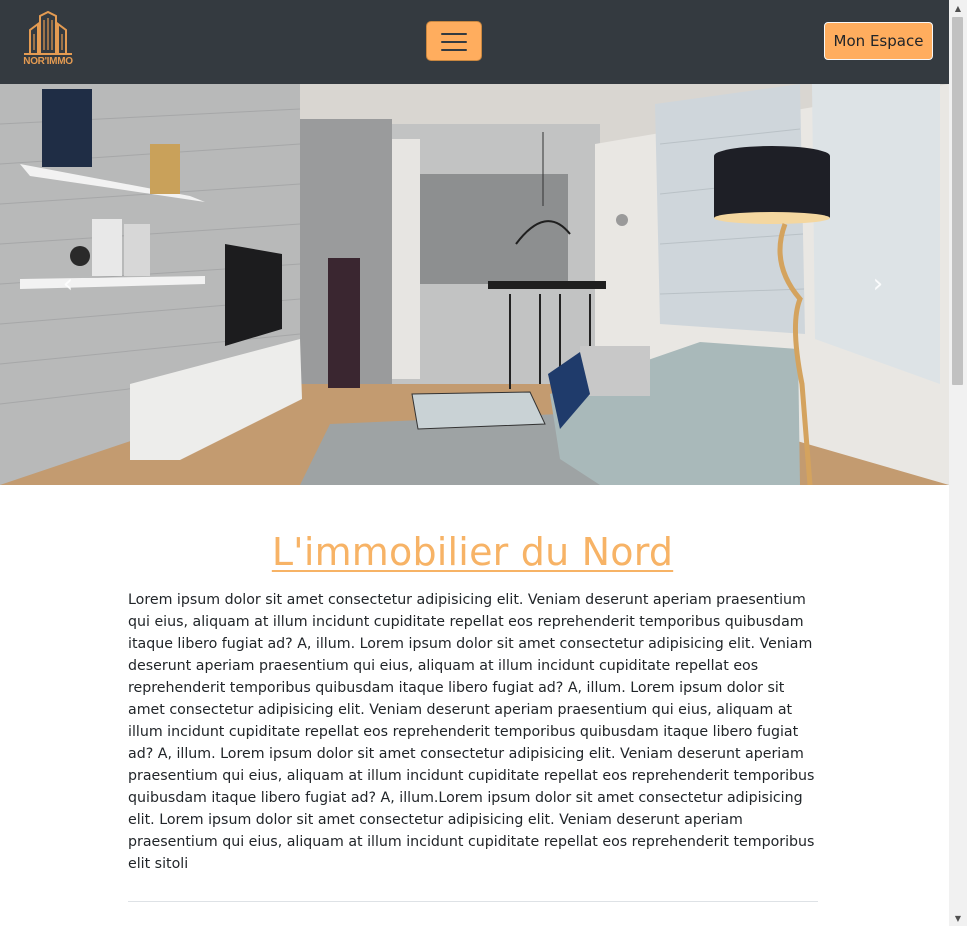  I want to click on brand-logo: NOR'IMMO, so click(48, 41).